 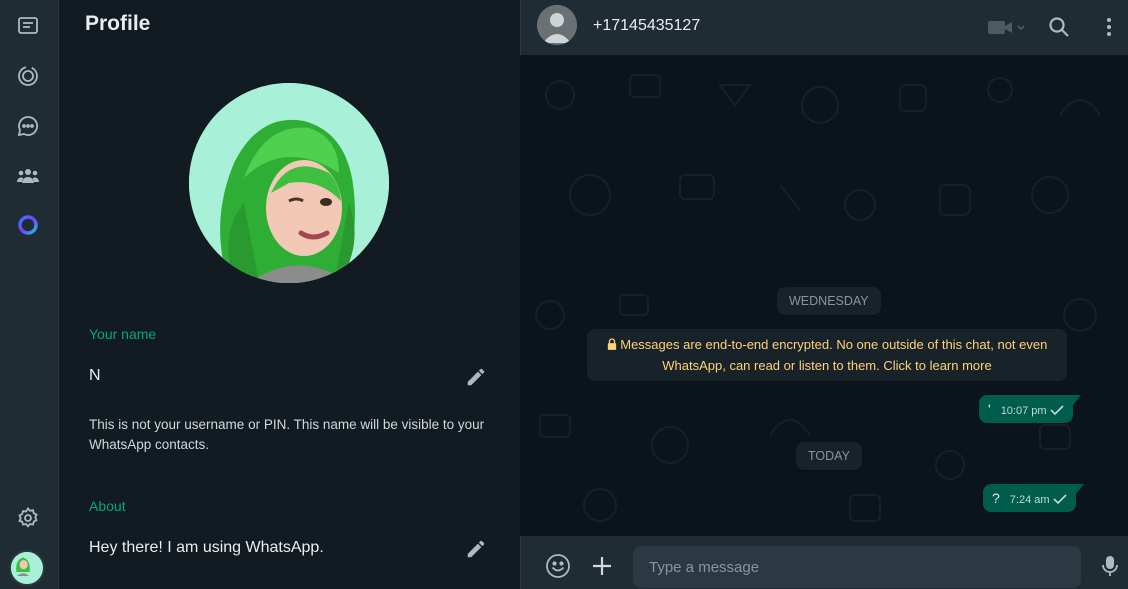 What do you see at coordinates (107, 506) in the screenshot?
I see `about-label: About` at bounding box center [107, 506].